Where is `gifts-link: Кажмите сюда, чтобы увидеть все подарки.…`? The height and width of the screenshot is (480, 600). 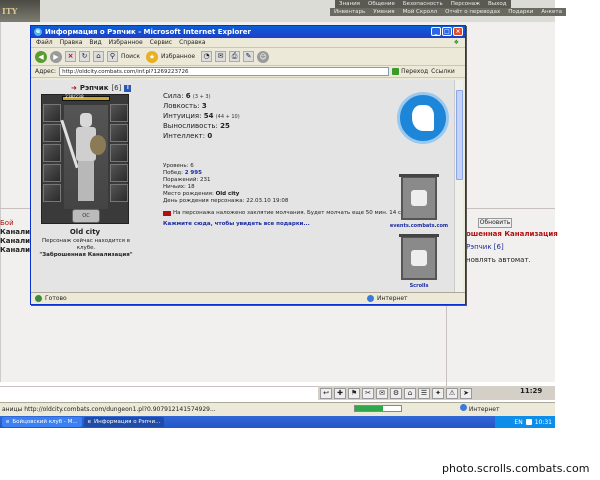 gifts-link: Кажмите сюда, чтобы увидеть все подарки.… is located at coordinates (236, 224).